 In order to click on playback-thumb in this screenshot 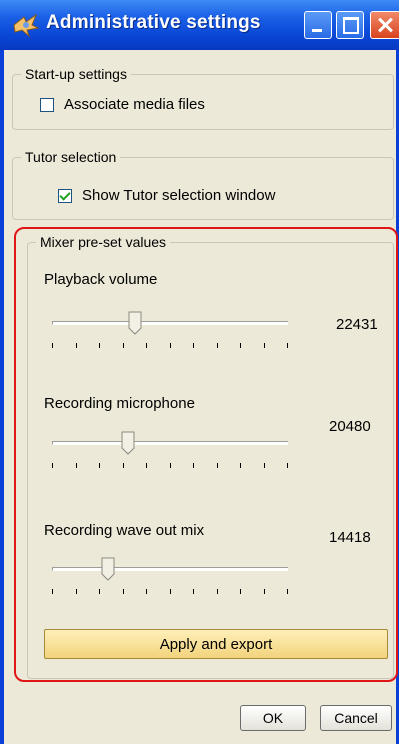, I will do `click(135, 323)`.